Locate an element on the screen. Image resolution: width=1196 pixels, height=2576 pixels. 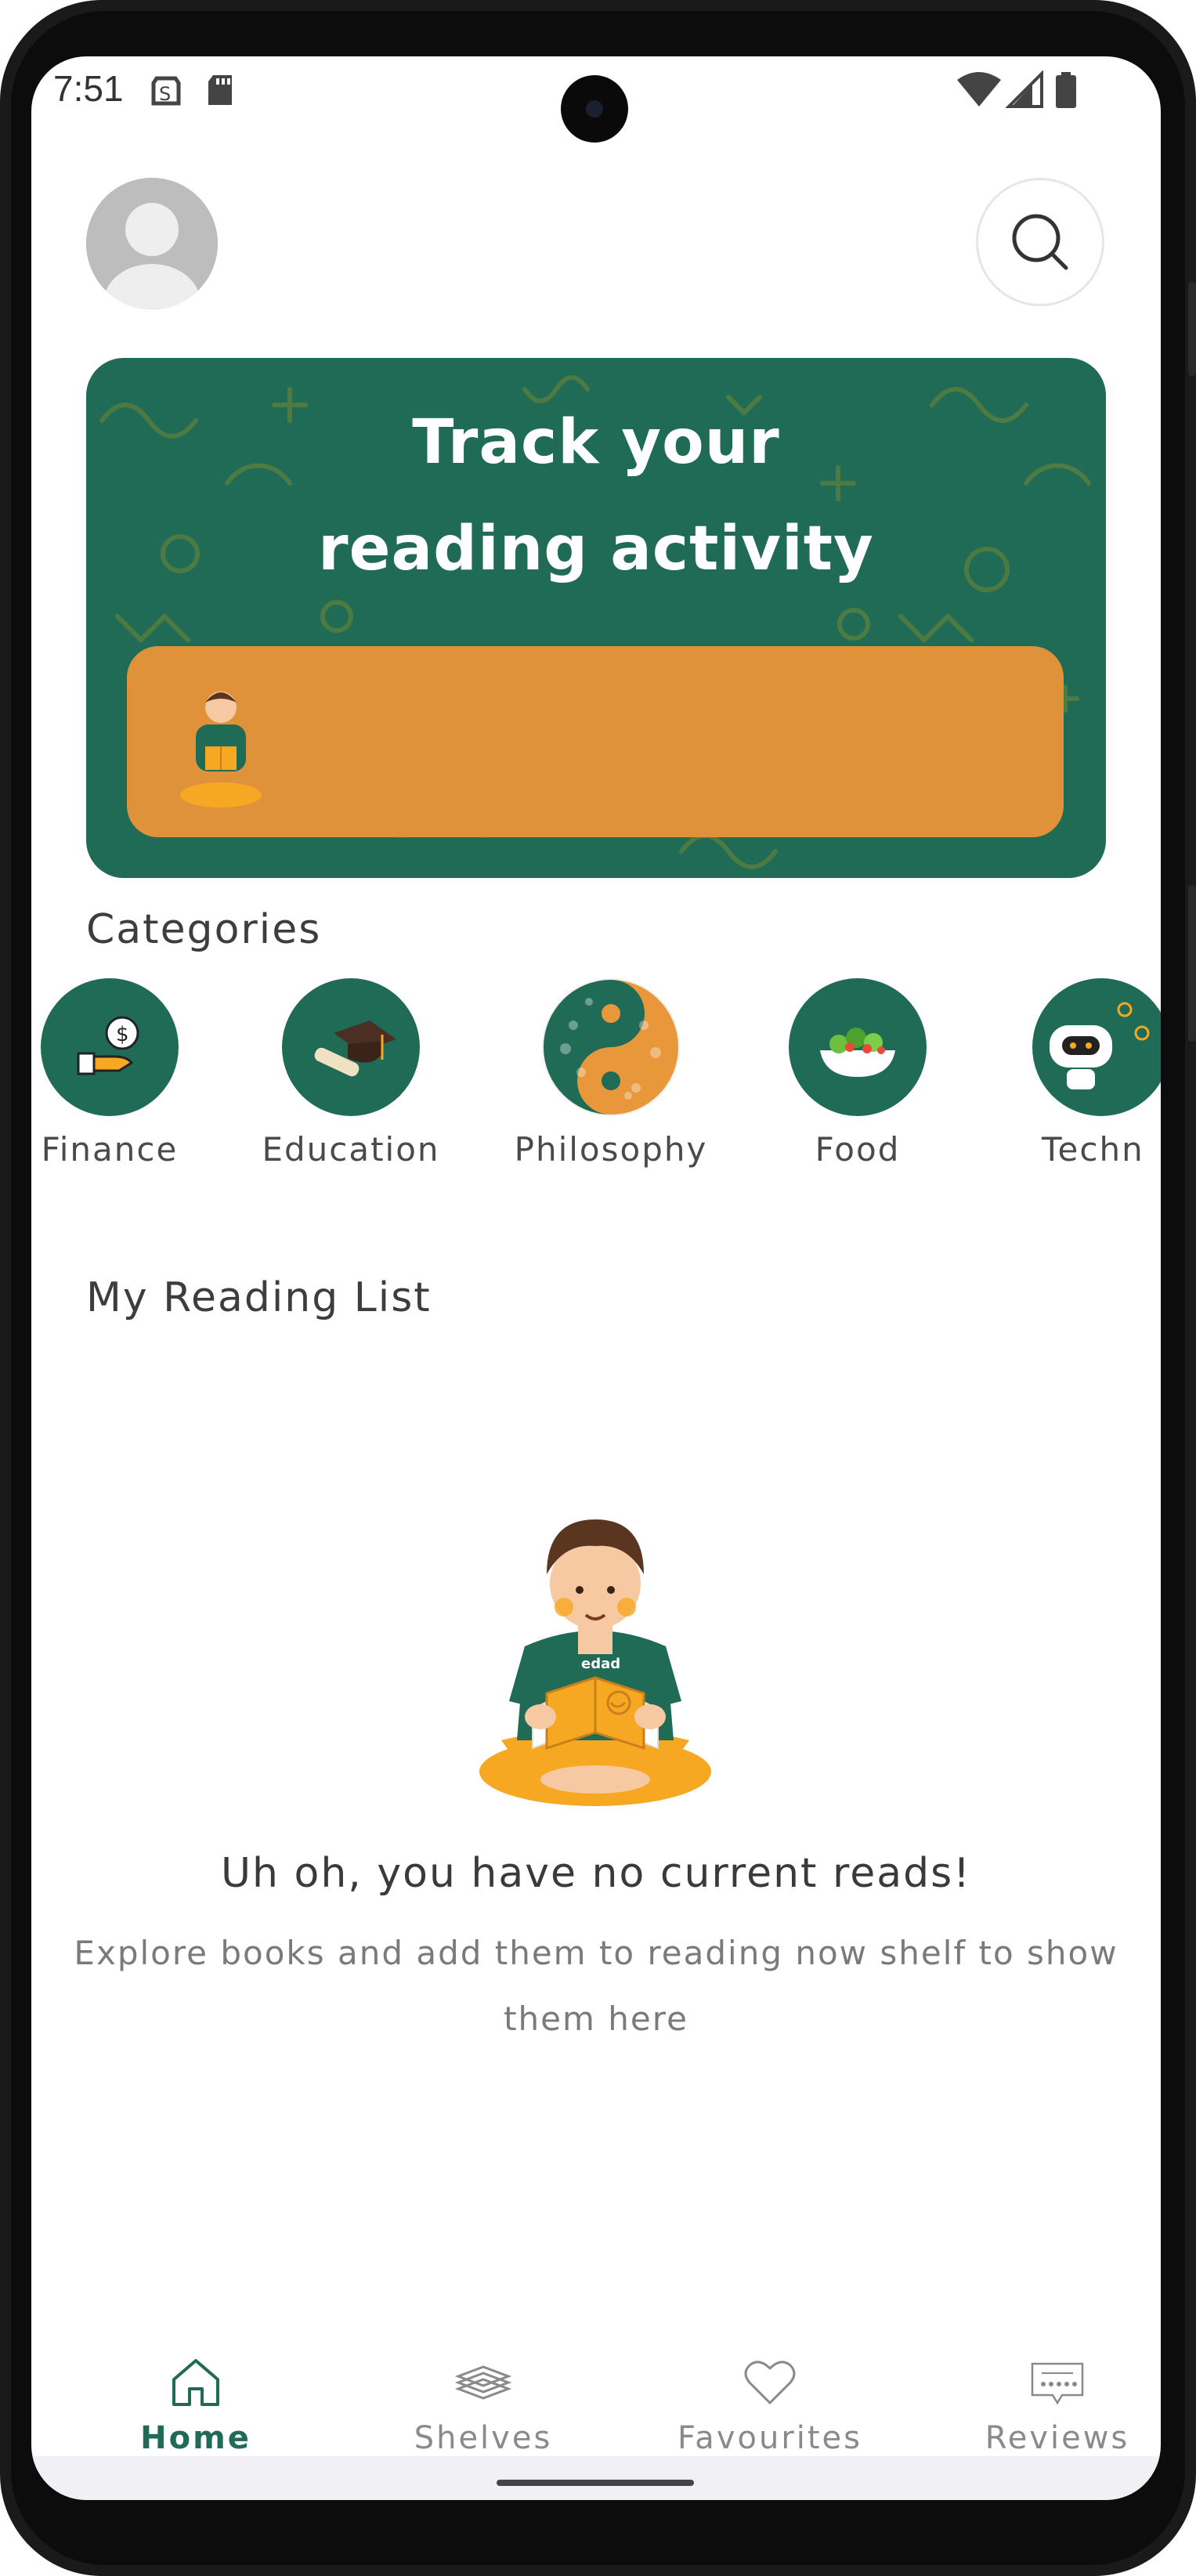
gesture-area is located at coordinates (596, 2478).